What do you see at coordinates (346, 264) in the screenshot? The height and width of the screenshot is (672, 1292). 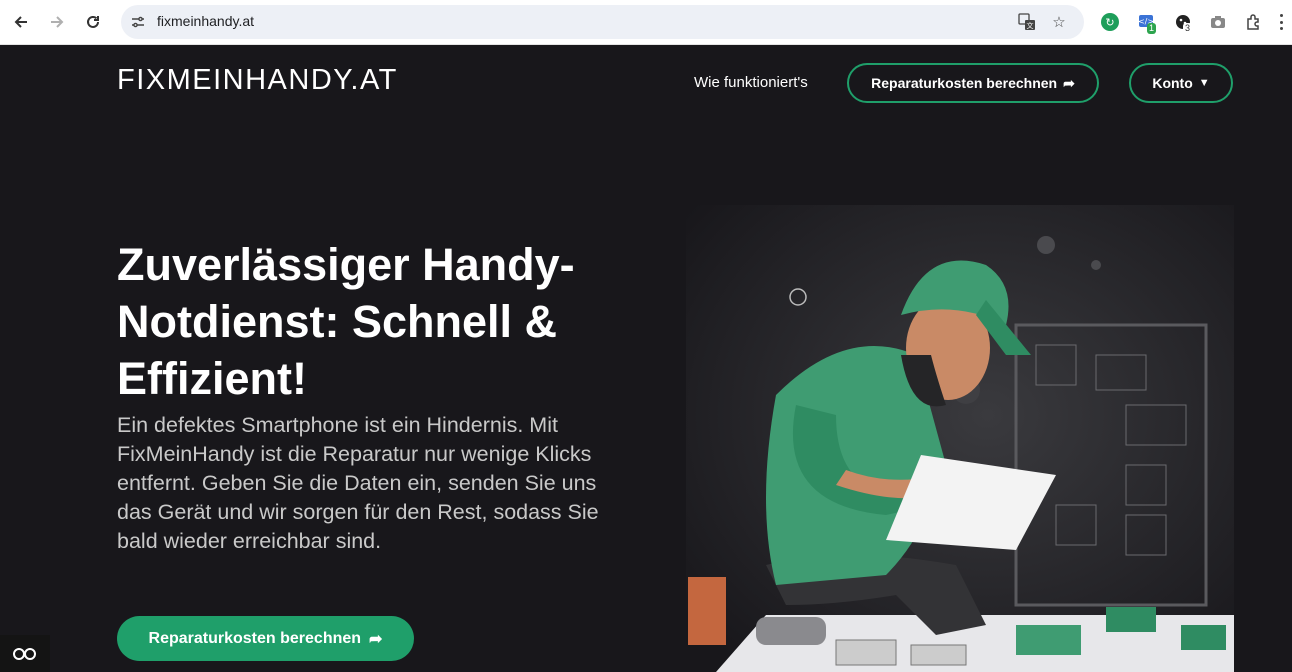 I see `hero-title-line: Zuverlässiger Handy-` at bounding box center [346, 264].